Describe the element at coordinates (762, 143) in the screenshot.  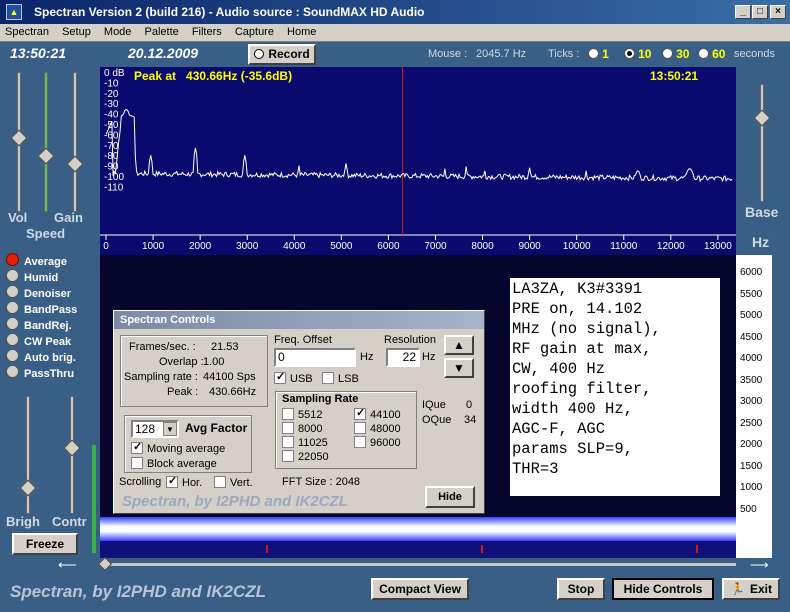
I see `base-slider-track` at that location.